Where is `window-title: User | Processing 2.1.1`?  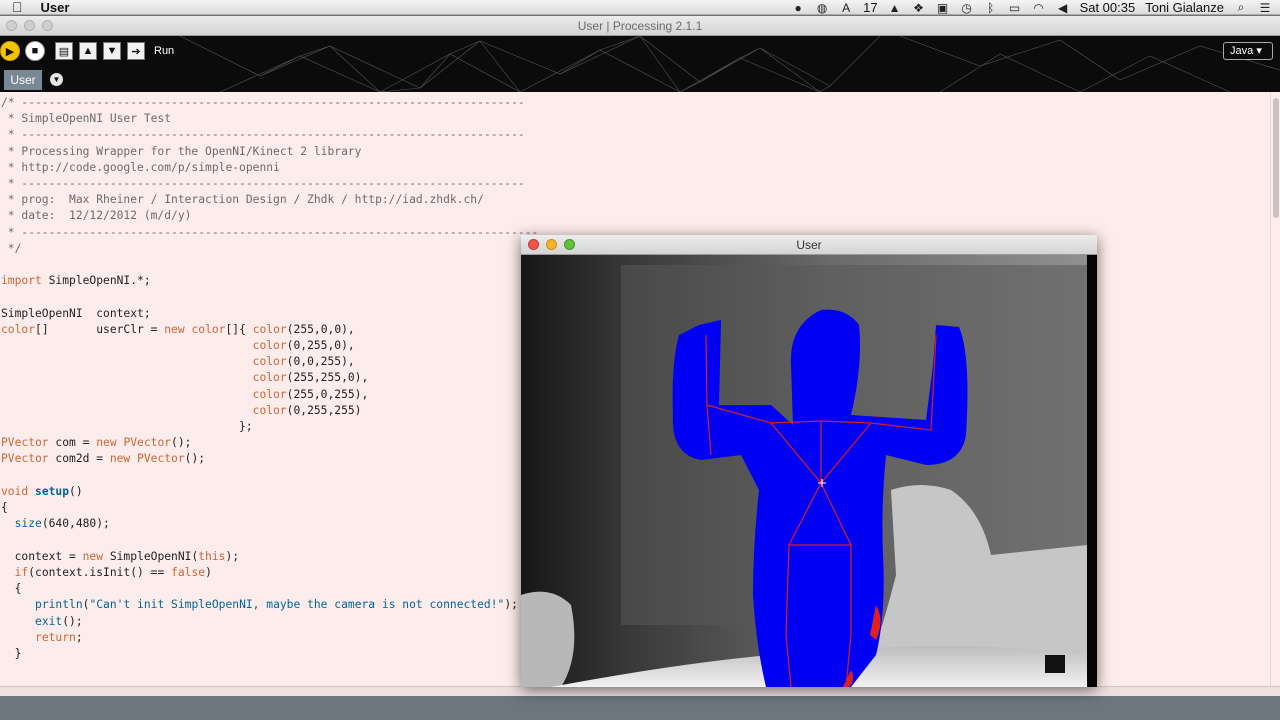 window-title: User | Processing 2.1.1 is located at coordinates (640, 26).